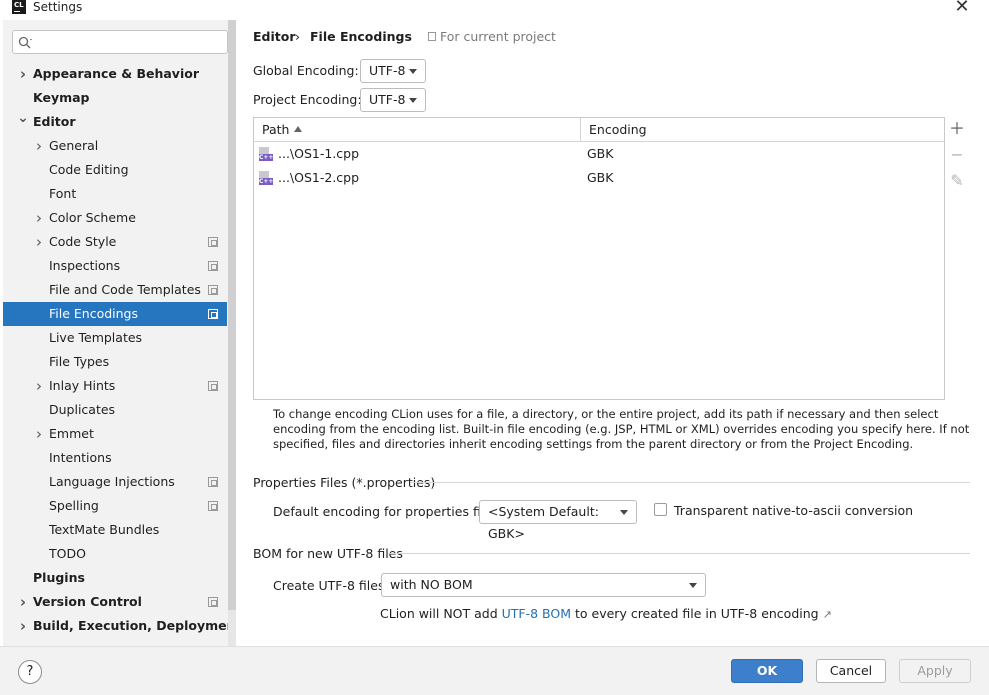  I want to click on sidebar-item: File Encodings, so click(115, 314).